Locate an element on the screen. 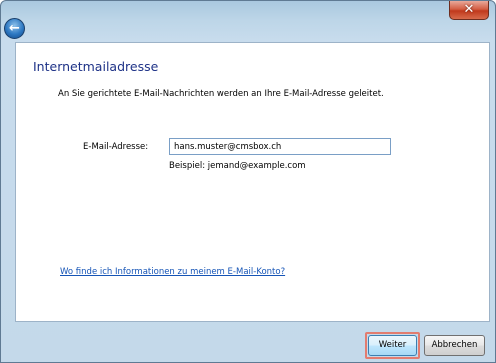 This screenshot has height=363, width=496. back-arrow-icon: ← is located at coordinates (14, 28).